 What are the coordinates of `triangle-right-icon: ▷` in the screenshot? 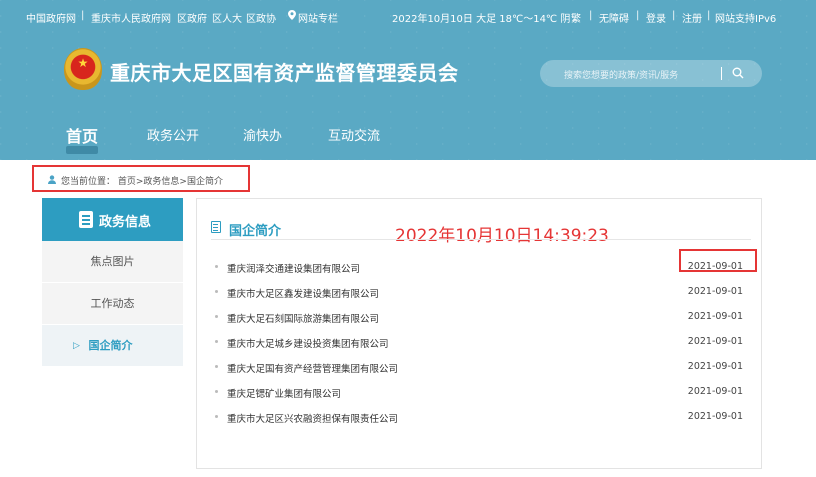 It's located at (76, 346).